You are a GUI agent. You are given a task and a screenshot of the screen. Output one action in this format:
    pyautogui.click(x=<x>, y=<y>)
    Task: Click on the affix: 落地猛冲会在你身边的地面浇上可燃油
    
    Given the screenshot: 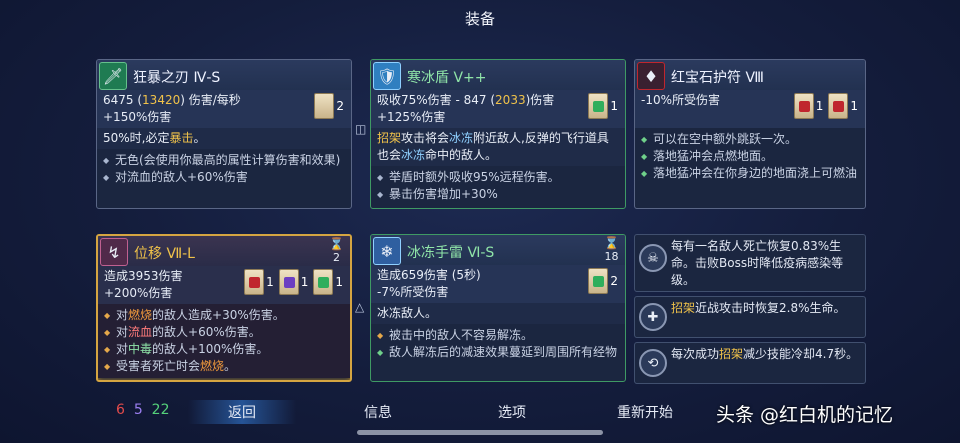 What is the action you would take?
    pyautogui.click(x=750, y=173)
    